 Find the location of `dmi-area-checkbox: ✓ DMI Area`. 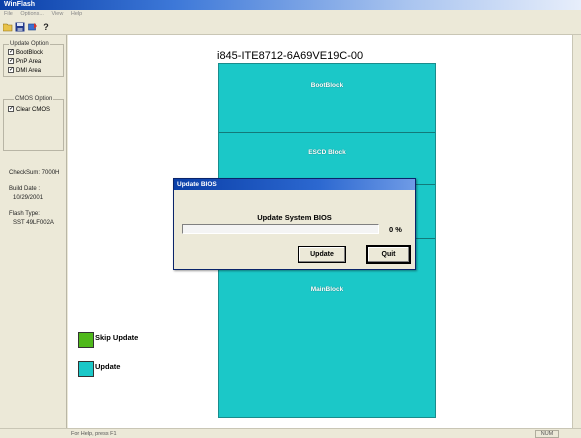

dmi-area-checkbox: ✓ DMI Area is located at coordinates (24, 71).